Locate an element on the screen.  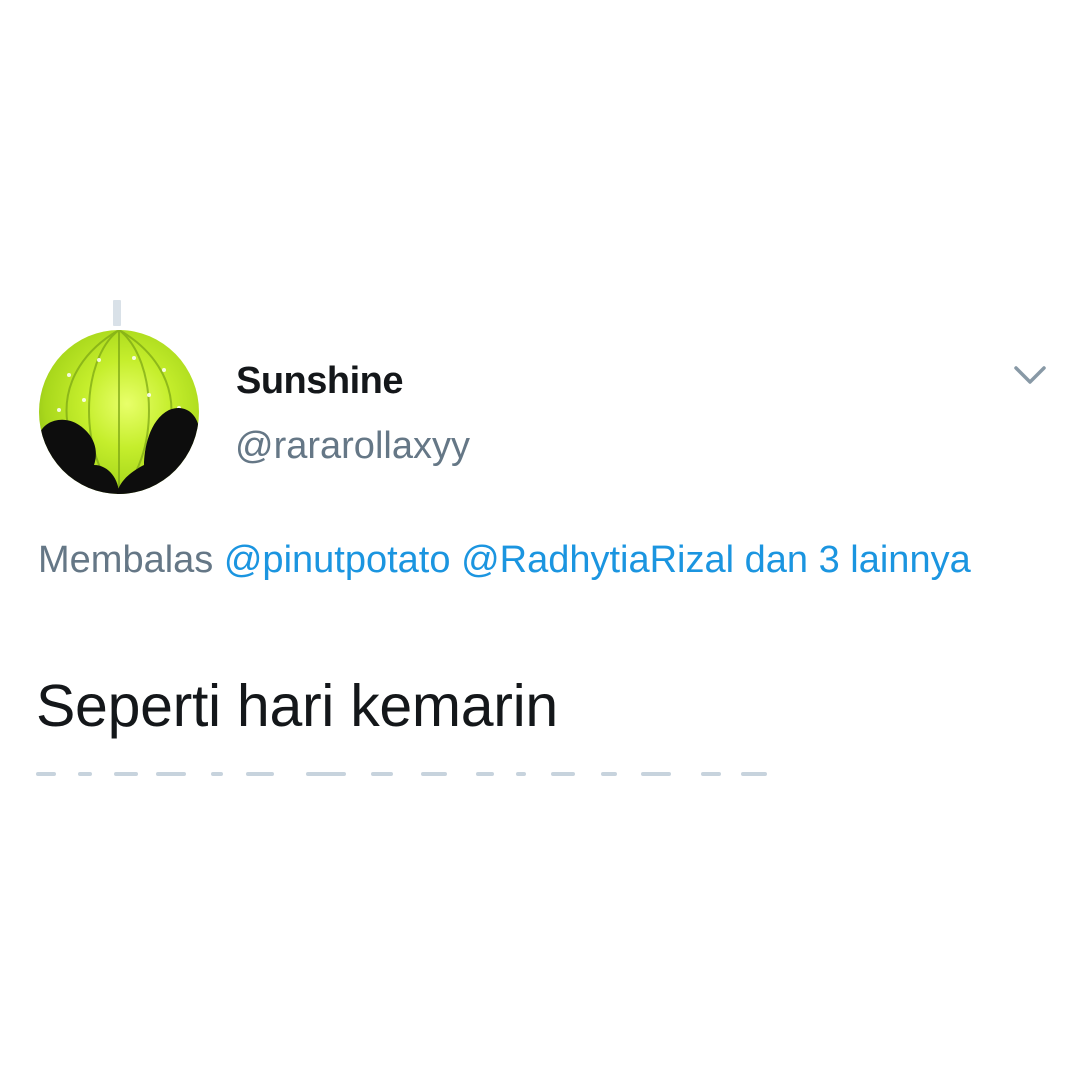
tweet-text: Seperti hari kemarin is located at coordinates (297, 706).